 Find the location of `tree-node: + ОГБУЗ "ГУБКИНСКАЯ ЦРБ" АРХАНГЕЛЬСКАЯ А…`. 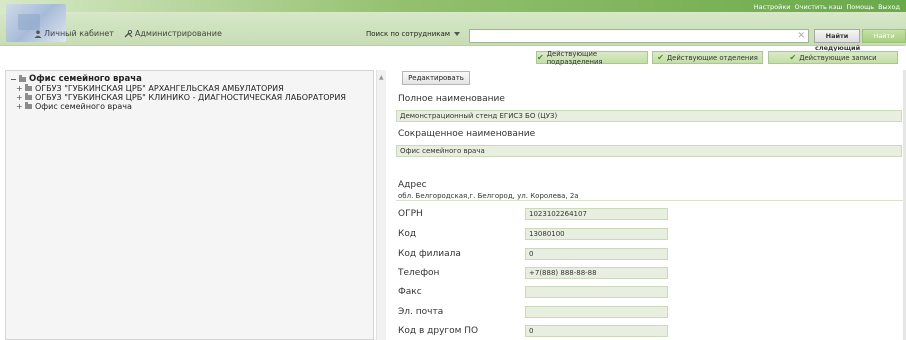

tree-node: + ОГБУЗ "ГУБКИНСКАЯ ЦРБ" АРХАНГЕЛЬСКАЯ А… is located at coordinates (178, 88).